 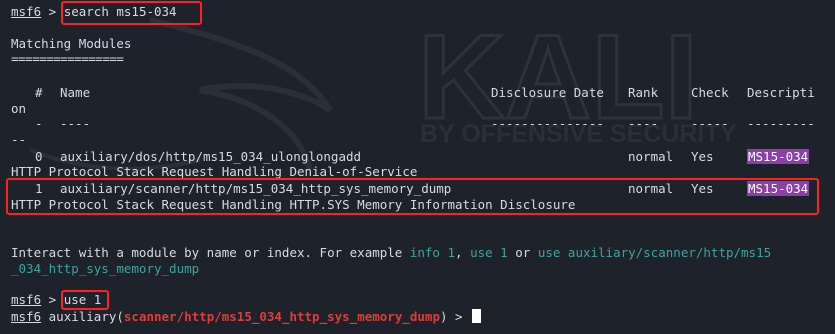 What do you see at coordinates (547, 123) in the screenshot?
I see `rule-date: ---------------` at bounding box center [547, 123].